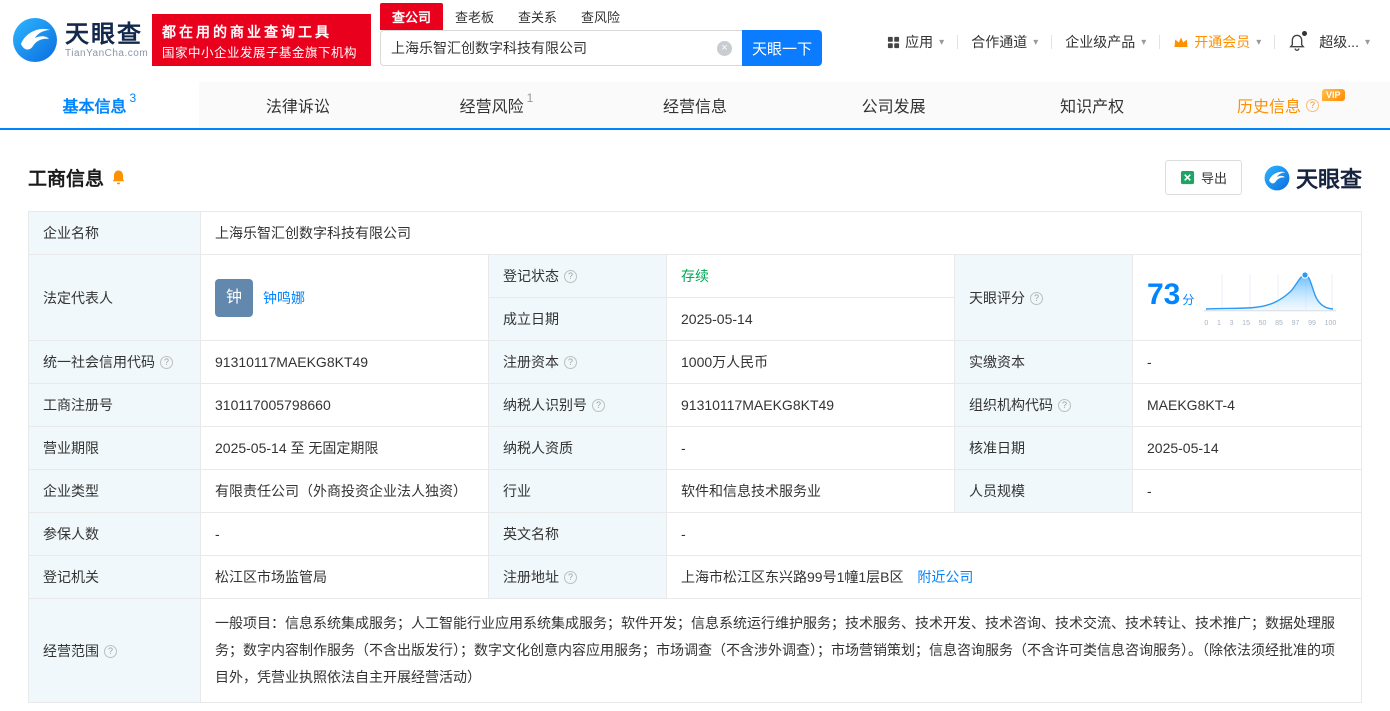  Describe the element at coordinates (1188, 300) in the screenshot. I see `score-unit: 分` at that location.